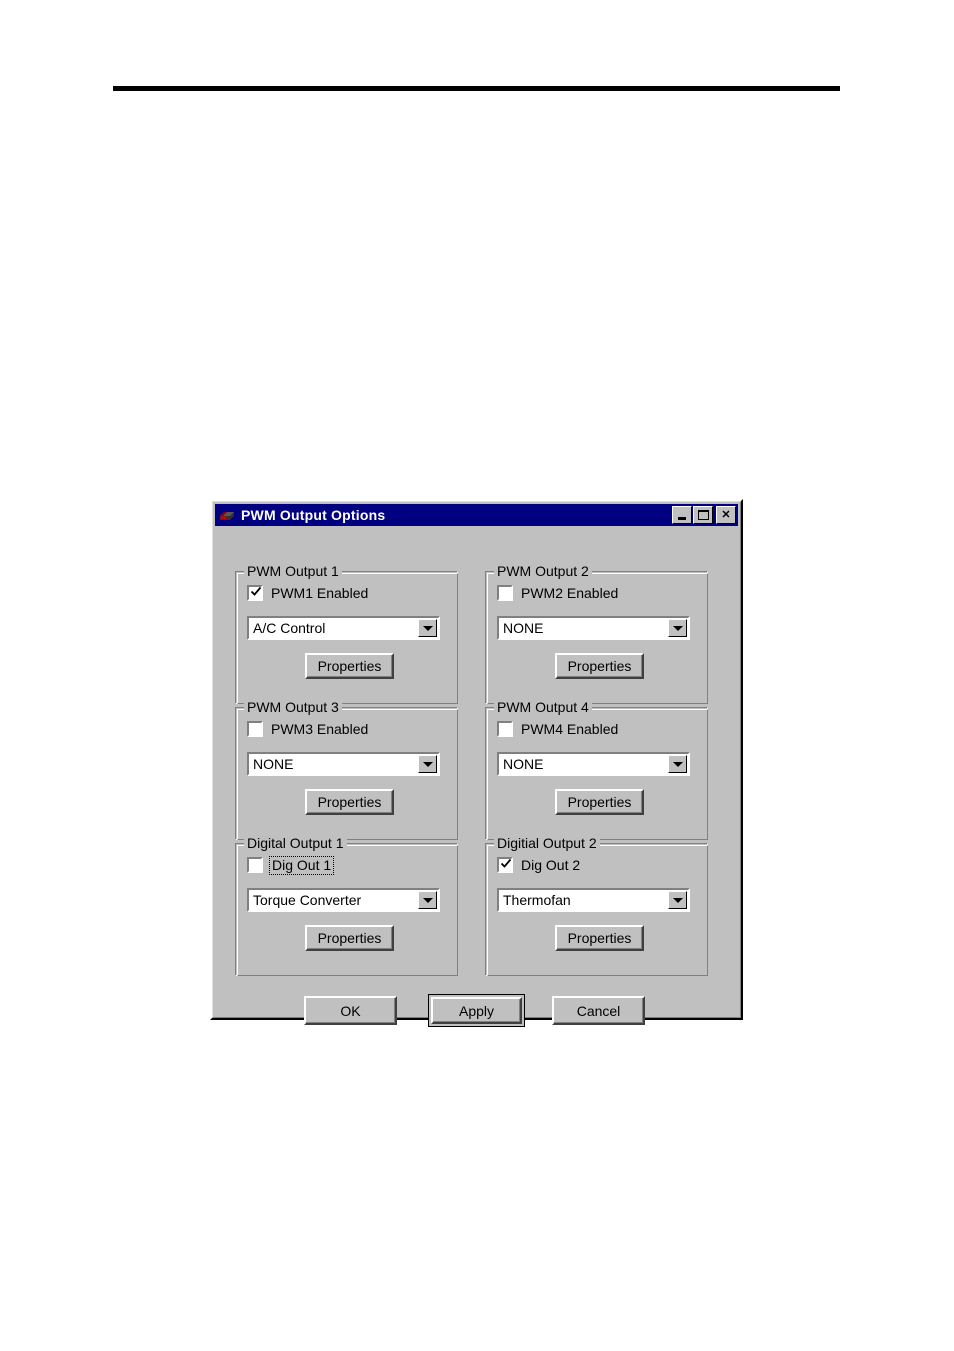  Describe the element at coordinates (307, 900) in the screenshot. I see `dig-out-1-function-value: Torque Converter` at that location.